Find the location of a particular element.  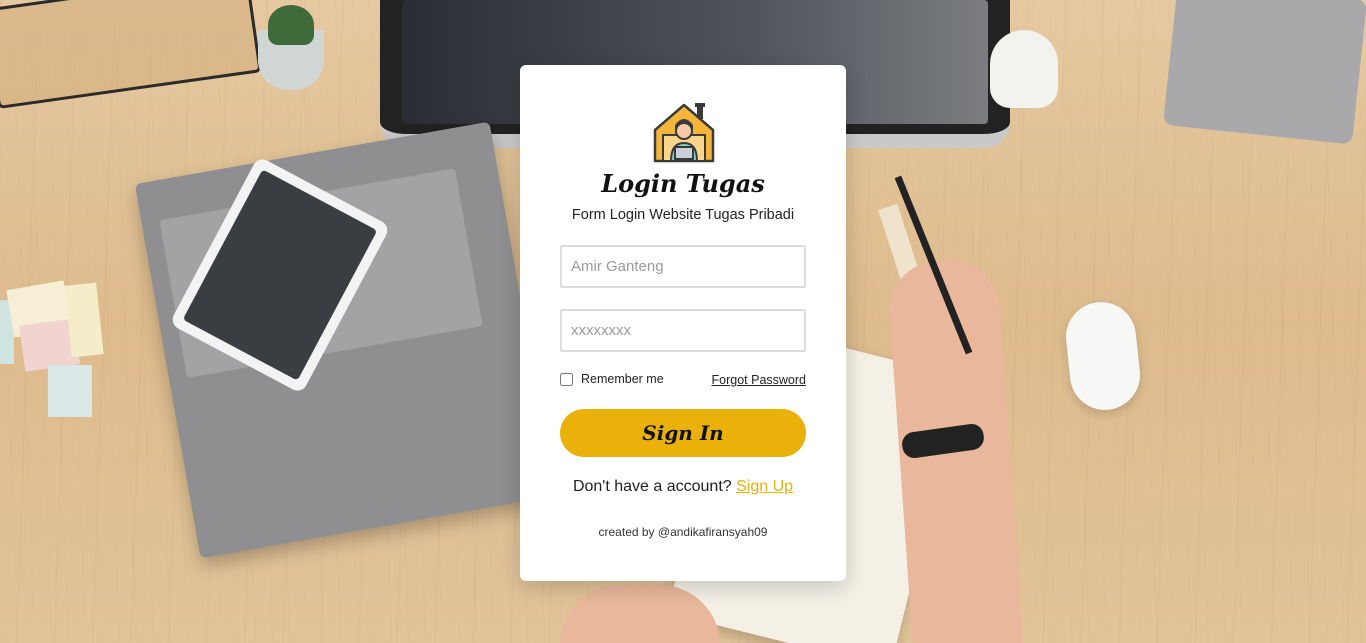

wire-basket-decor is located at coordinates (131, 55).